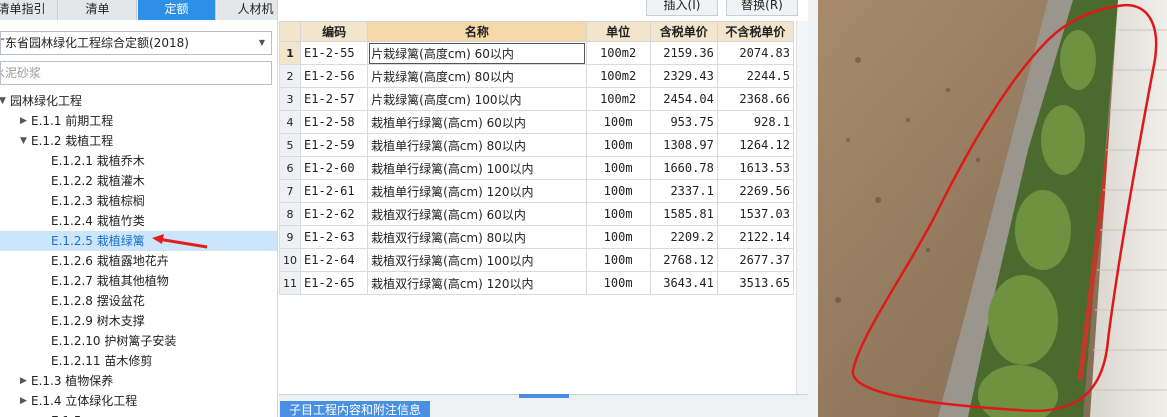  Describe the element at coordinates (334, 53) in the screenshot. I see `cell-code: E1-2-55` at that location.